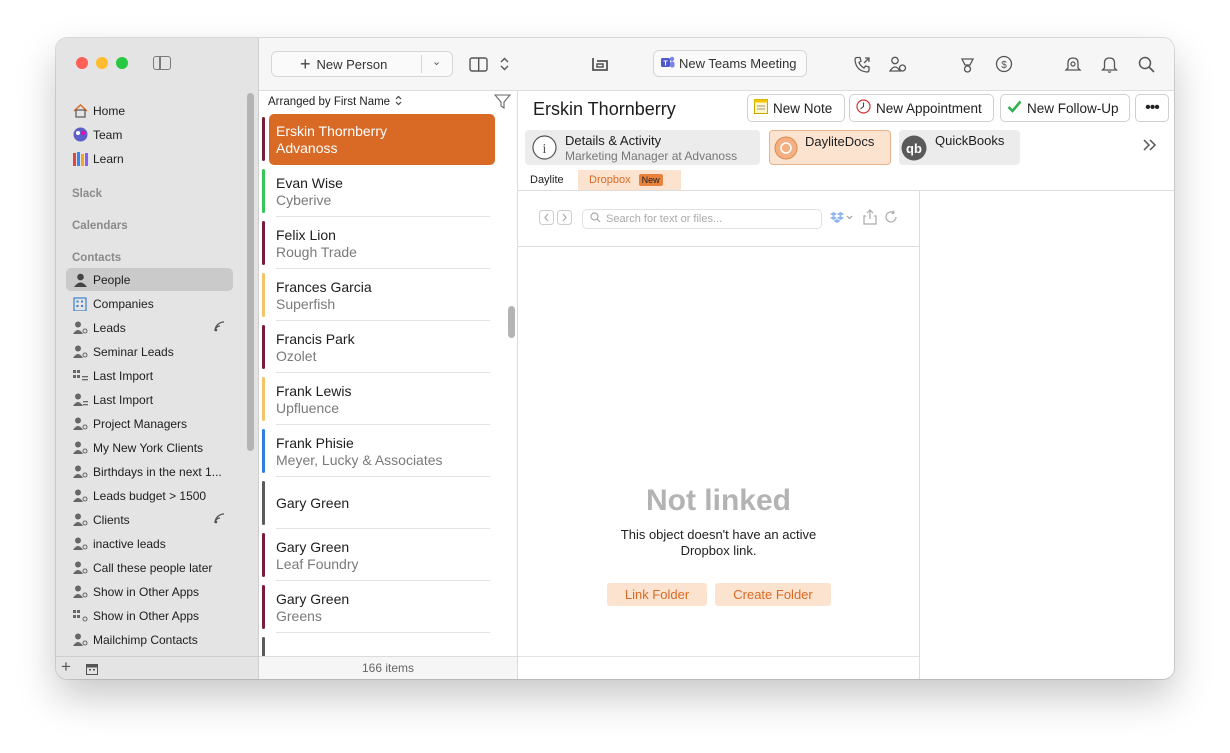 The image size is (1230, 753). What do you see at coordinates (108, 158) in the screenshot?
I see `sidebar-item-label: Learn` at bounding box center [108, 158].